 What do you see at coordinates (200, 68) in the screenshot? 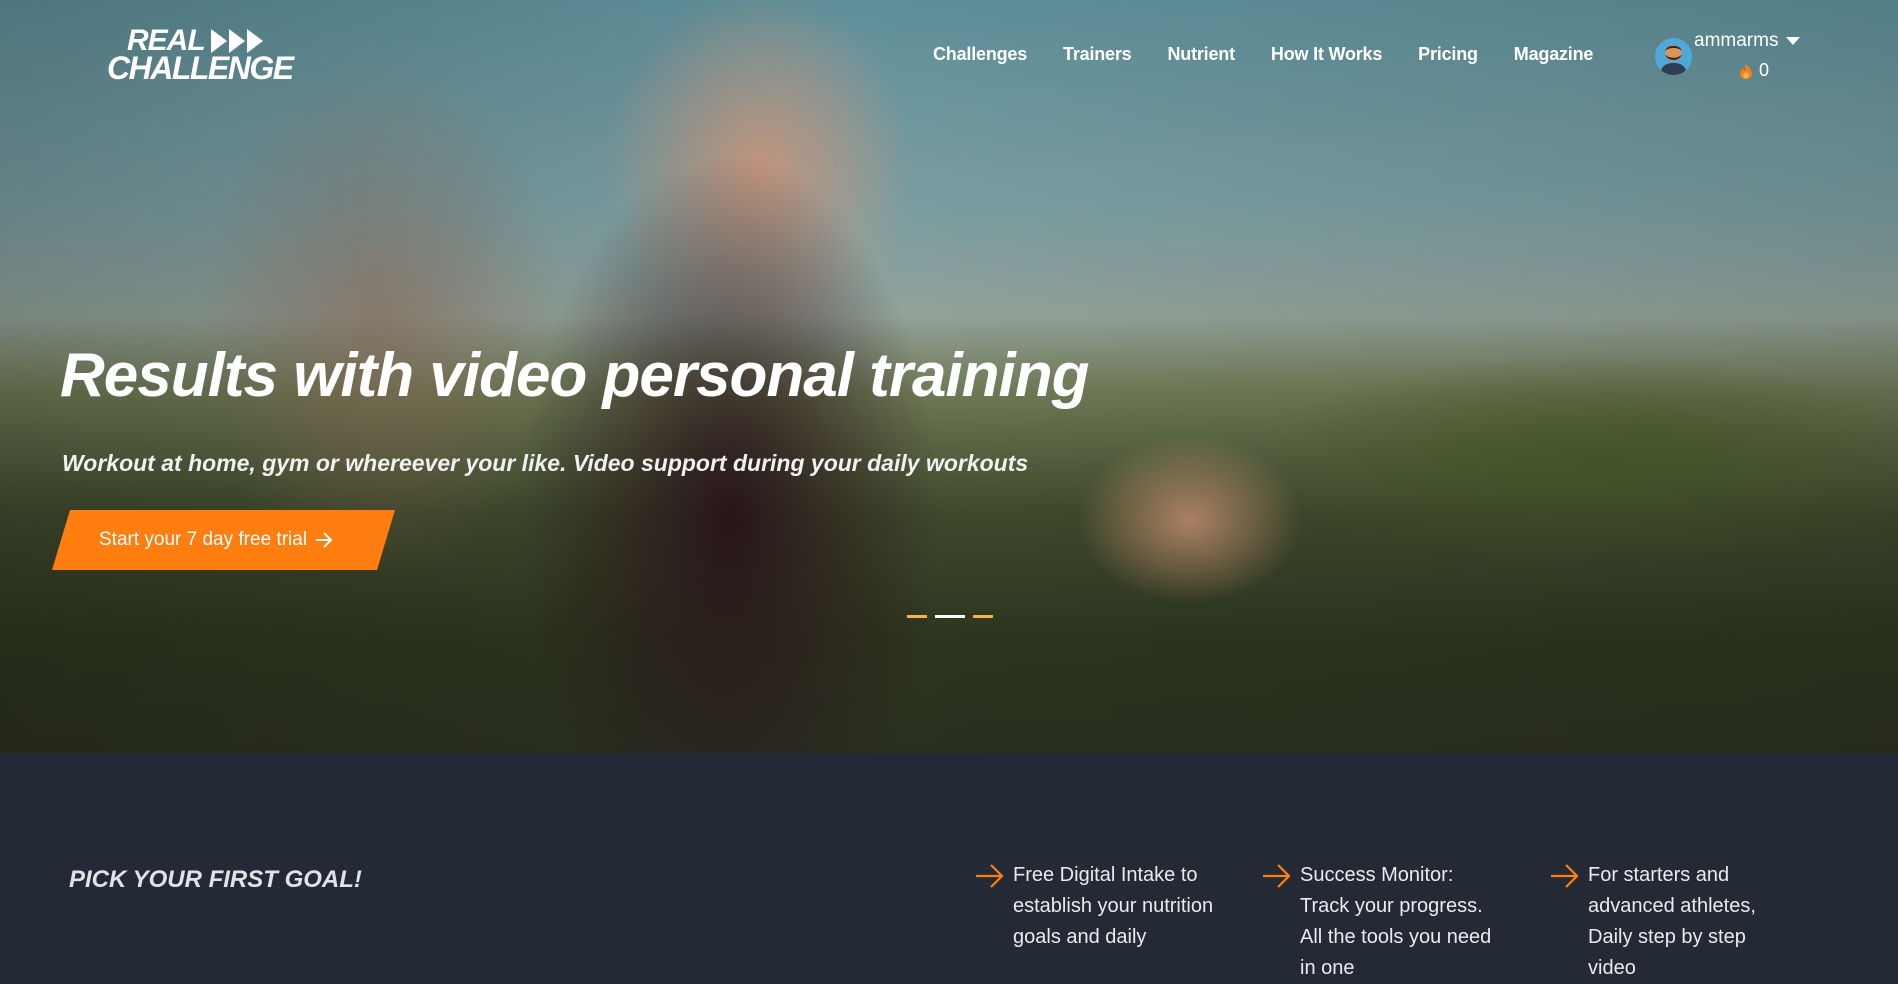
I see `logo-line-2: CHALLENGE` at bounding box center [200, 68].